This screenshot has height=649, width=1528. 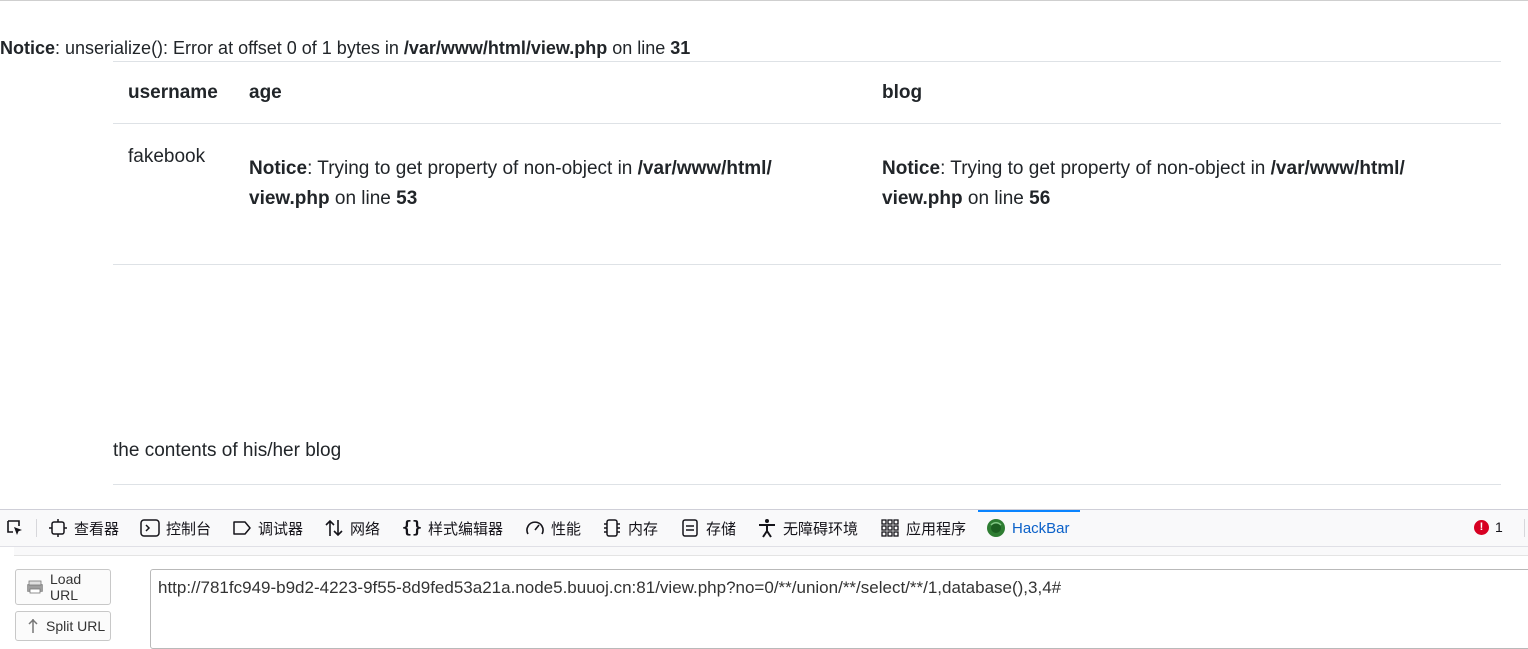 I want to click on tab-application: 应用程序, so click(x=923, y=528).